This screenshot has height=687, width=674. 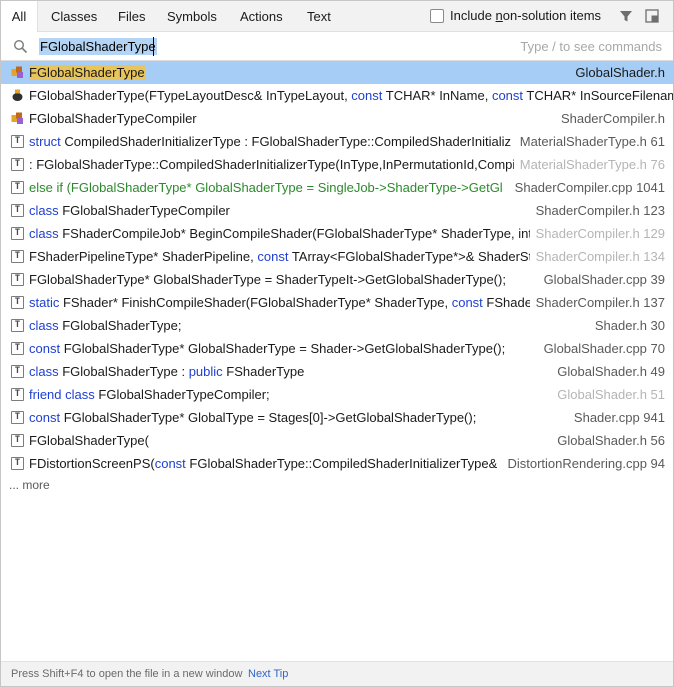 What do you see at coordinates (87, 72) in the screenshot?
I see `result-code: FGlobalShaderType` at bounding box center [87, 72].